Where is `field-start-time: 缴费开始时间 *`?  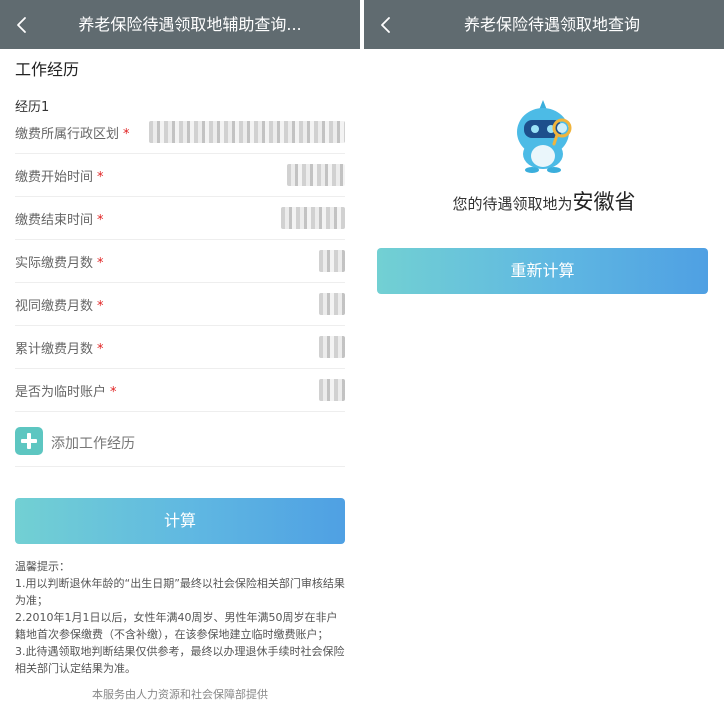 field-start-time: 缴费开始时间 * is located at coordinates (180, 175).